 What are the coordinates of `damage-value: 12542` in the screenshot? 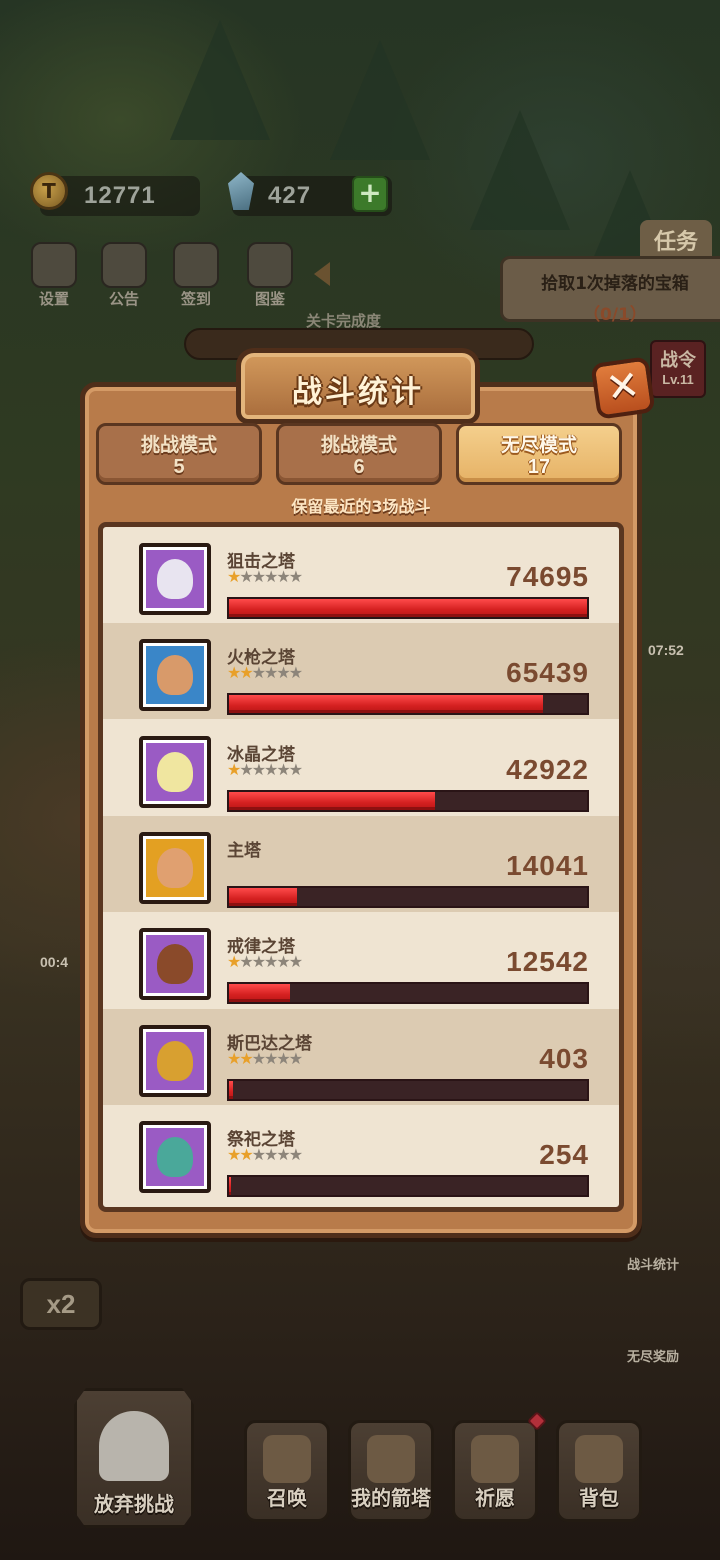 It's located at (547, 962).